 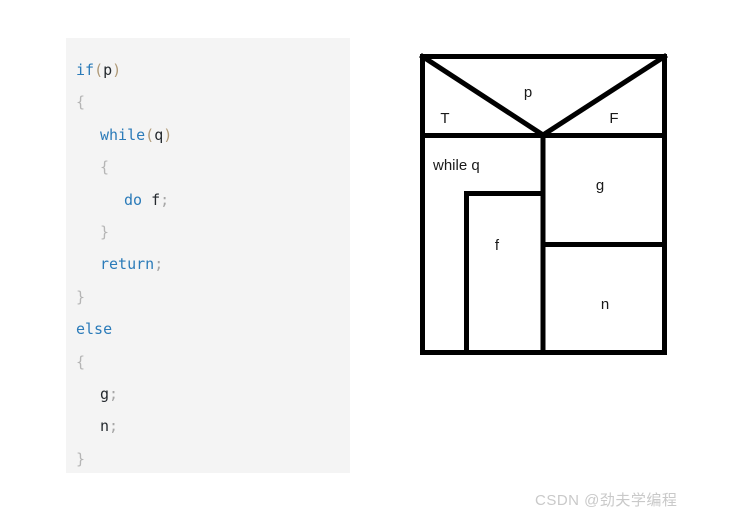 What do you see at coordinates (156, 199) in the screenshot?
I see `code-token: f` at bounding box center [156, 199].